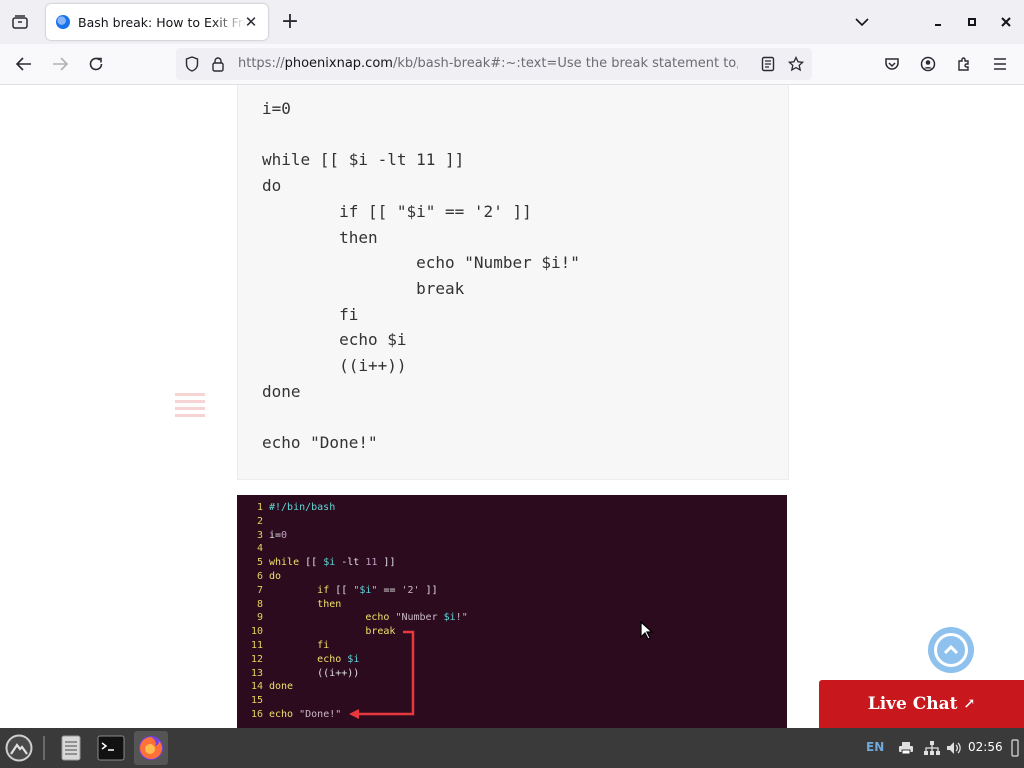 Image resolution: width=1024 pixels, height=768 pixels. I want to click on terminal-line: 3 i=0, so click(512, 536).